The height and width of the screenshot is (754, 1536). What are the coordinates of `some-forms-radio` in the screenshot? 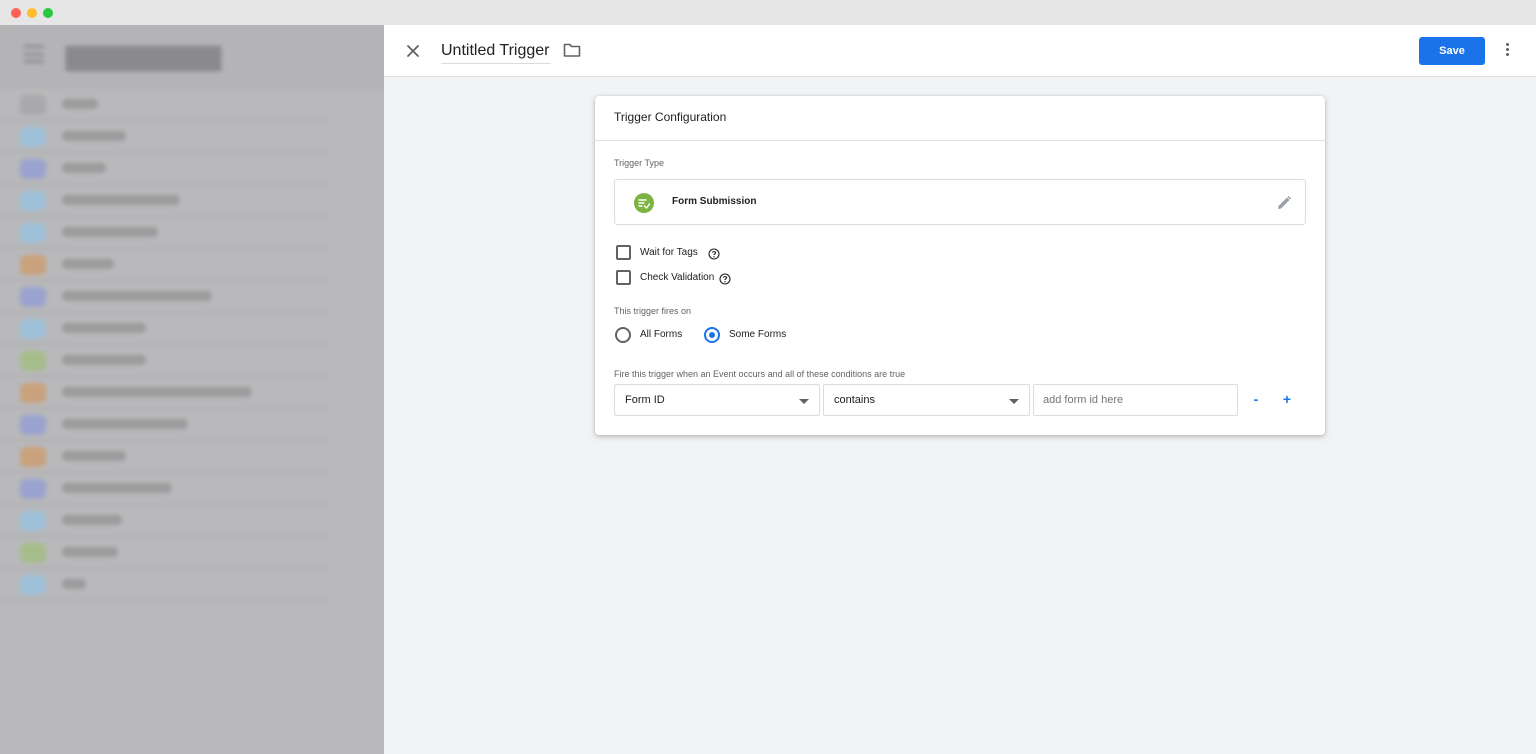 It's located at (712, 335).